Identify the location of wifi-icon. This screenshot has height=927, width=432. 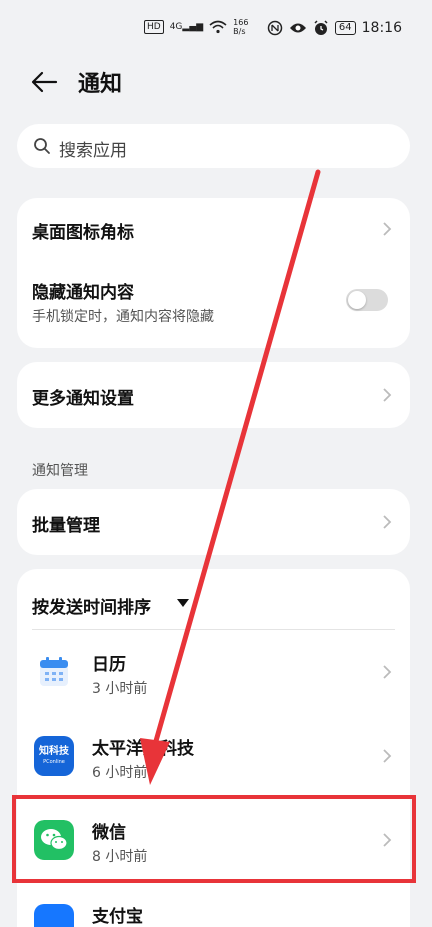
(218, 27).